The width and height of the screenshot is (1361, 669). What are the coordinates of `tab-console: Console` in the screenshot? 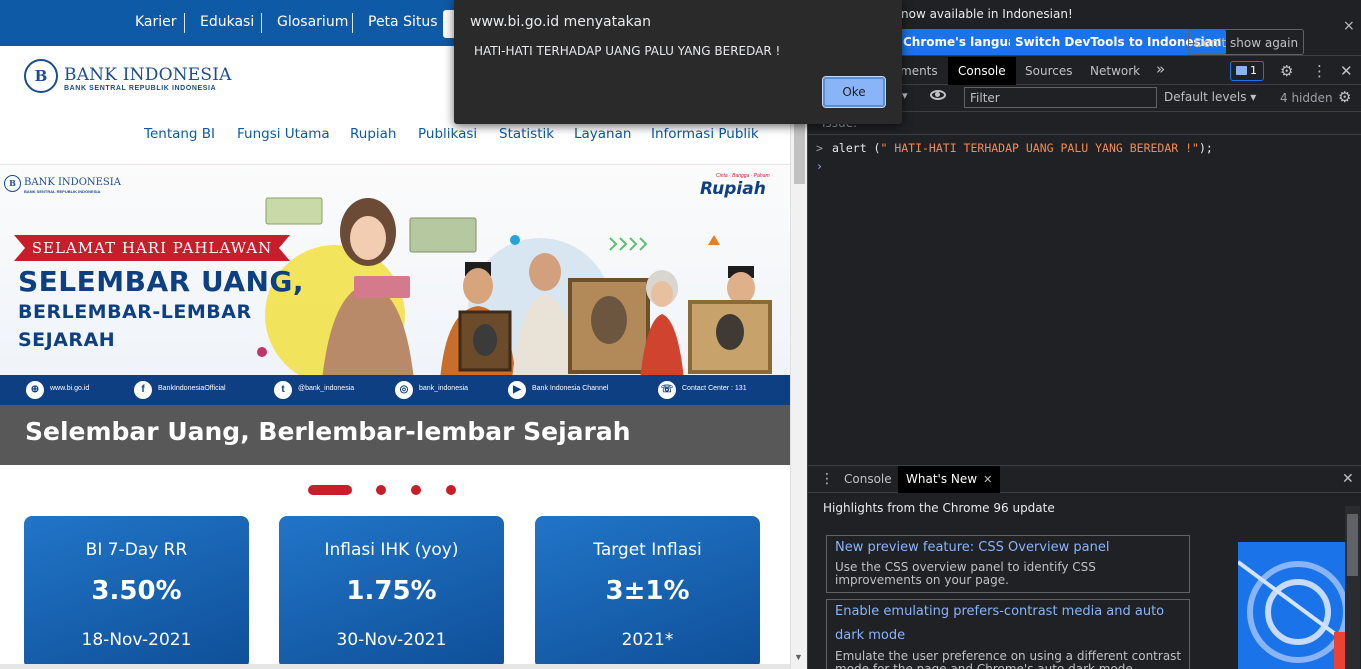 It's located at (982, 71).